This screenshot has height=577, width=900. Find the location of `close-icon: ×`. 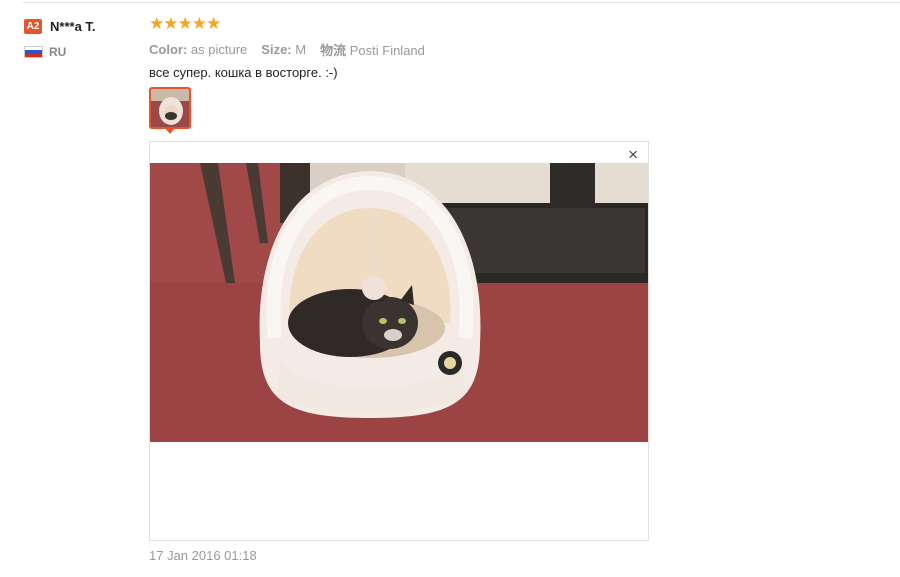

close-icon: × is located at coordinates (633, 155).